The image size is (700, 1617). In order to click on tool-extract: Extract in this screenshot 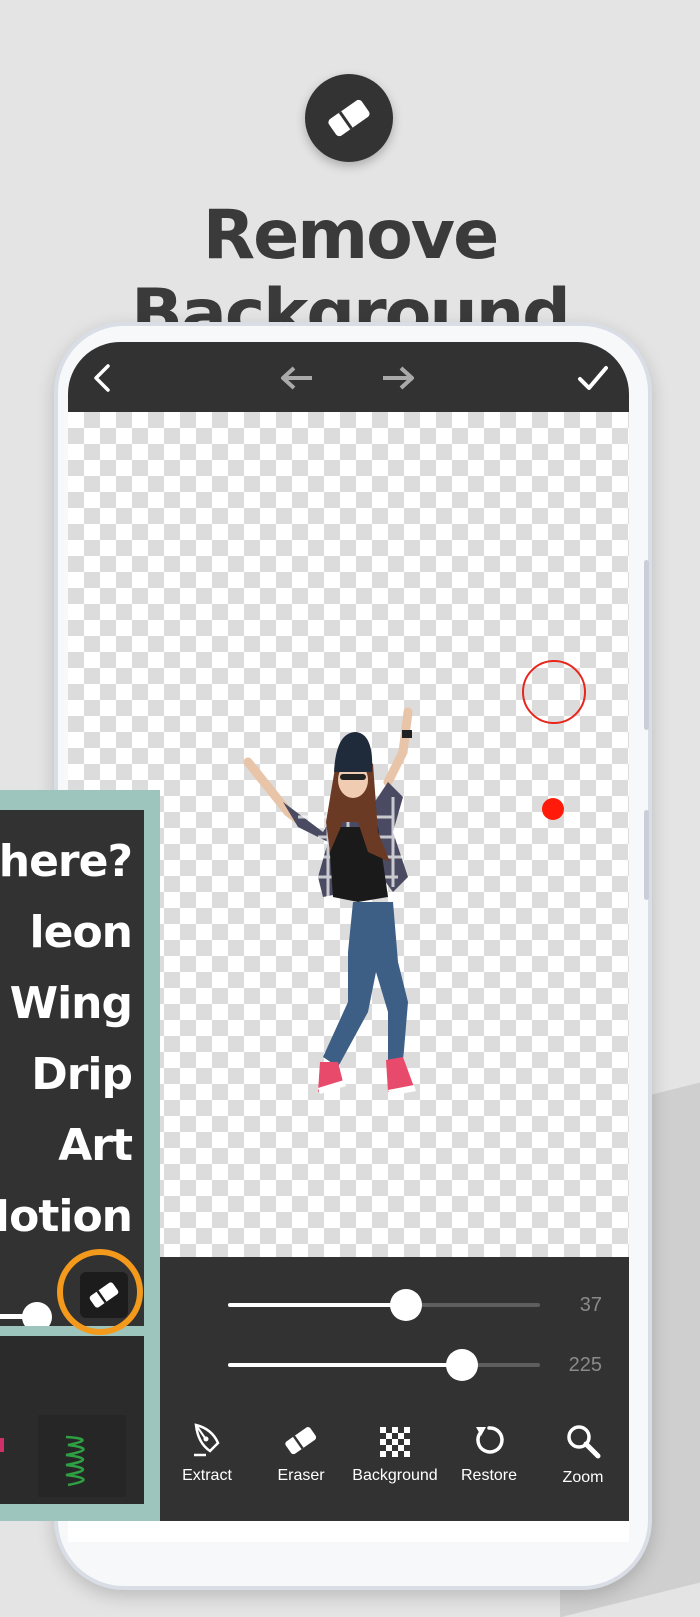, I will do `click(207, 1451)`.